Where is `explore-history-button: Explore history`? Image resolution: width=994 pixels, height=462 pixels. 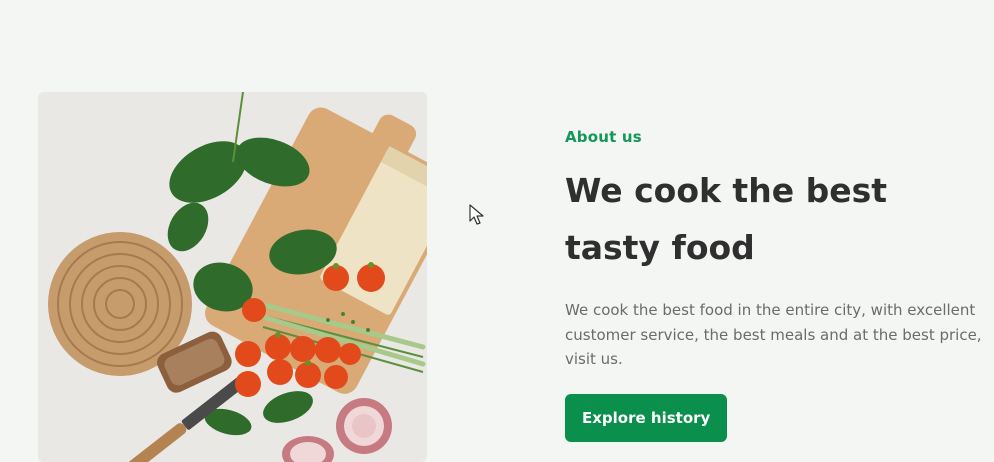 explore-history-button: Explore history is located at coordinates (646, 417).